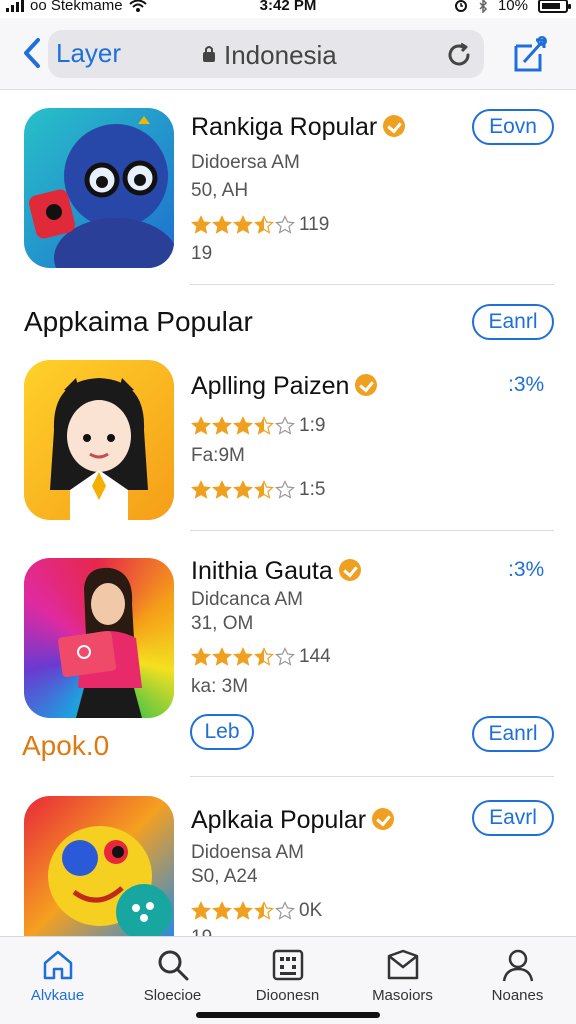 This screenshot has width=576, height=1024. What do you see at coordinates (220, 686) in the screenshot?
I see `app-extra: ka: 3M` at bounding box center [220, 686].